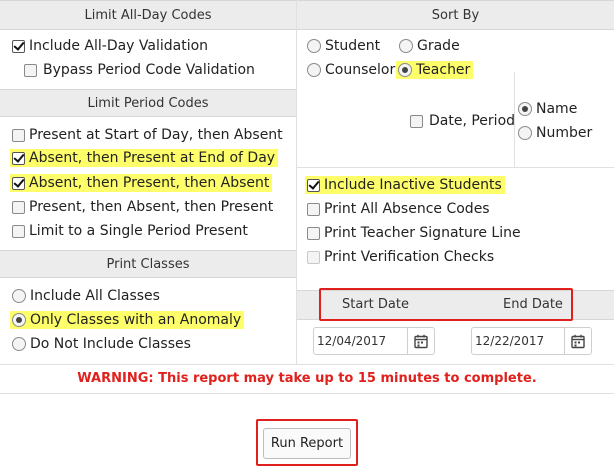 The width and height of the screenshot is (614, 468). I want to click on section-title: Sort By, so click(455, 15).